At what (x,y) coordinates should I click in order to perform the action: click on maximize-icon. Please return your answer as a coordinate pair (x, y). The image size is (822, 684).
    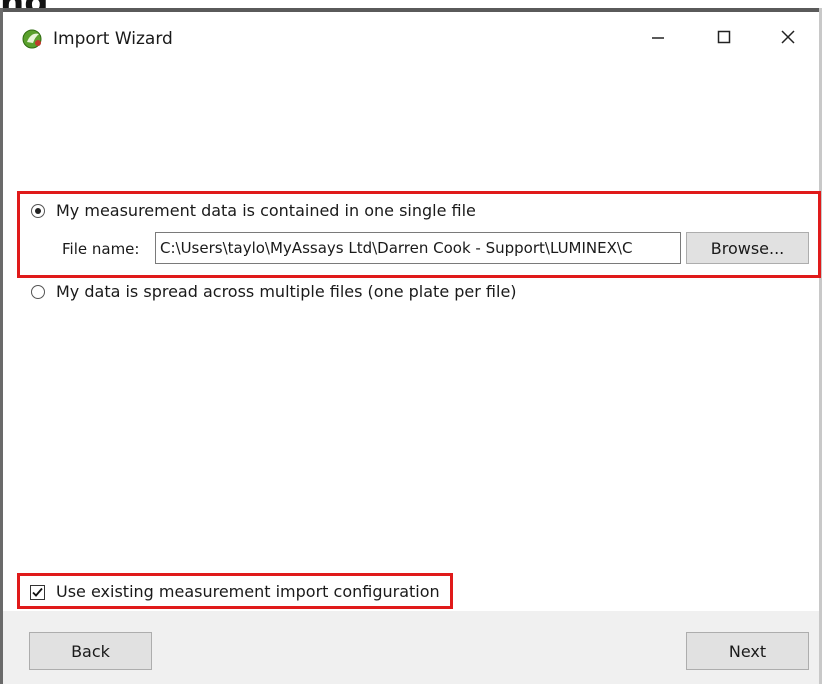
    Looking at the image, I should click on (724, 39).